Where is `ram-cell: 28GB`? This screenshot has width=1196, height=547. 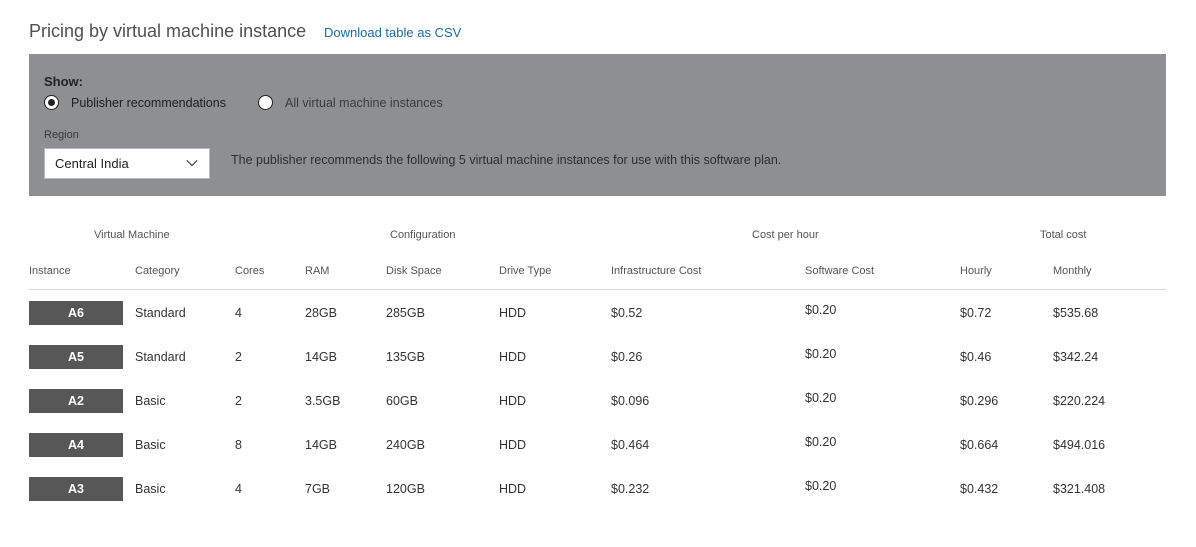
ram-cell: 28GB is located at coordinates (321, 313).